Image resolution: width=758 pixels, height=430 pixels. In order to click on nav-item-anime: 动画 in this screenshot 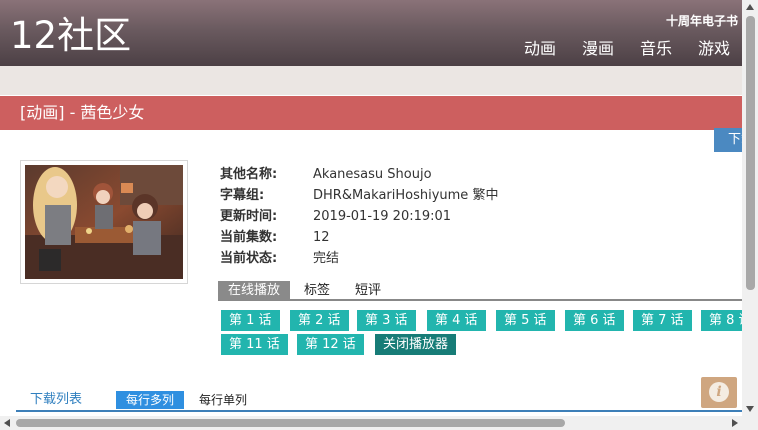, I will do `click(540, 49)`.